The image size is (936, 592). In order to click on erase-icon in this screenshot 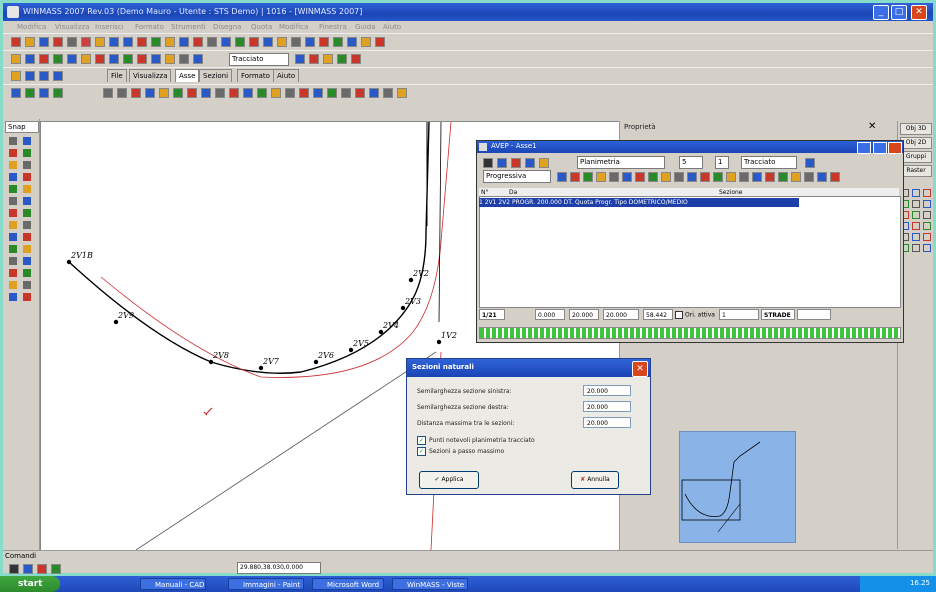, I will do `click(184, 59)`.